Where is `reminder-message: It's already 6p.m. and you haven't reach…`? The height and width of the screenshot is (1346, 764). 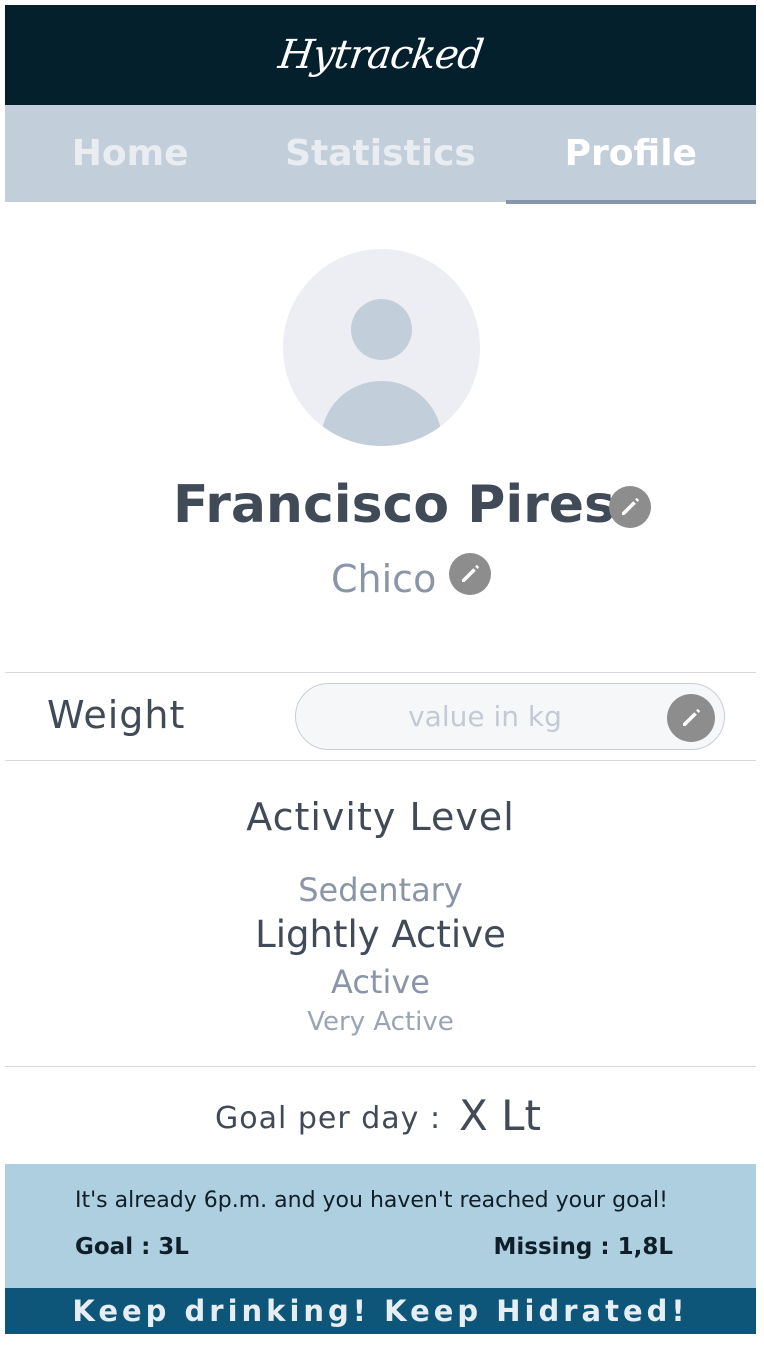 reminder-message: It's already 6p.m. and you haven't reach… is located at coordinates (371, 1200).